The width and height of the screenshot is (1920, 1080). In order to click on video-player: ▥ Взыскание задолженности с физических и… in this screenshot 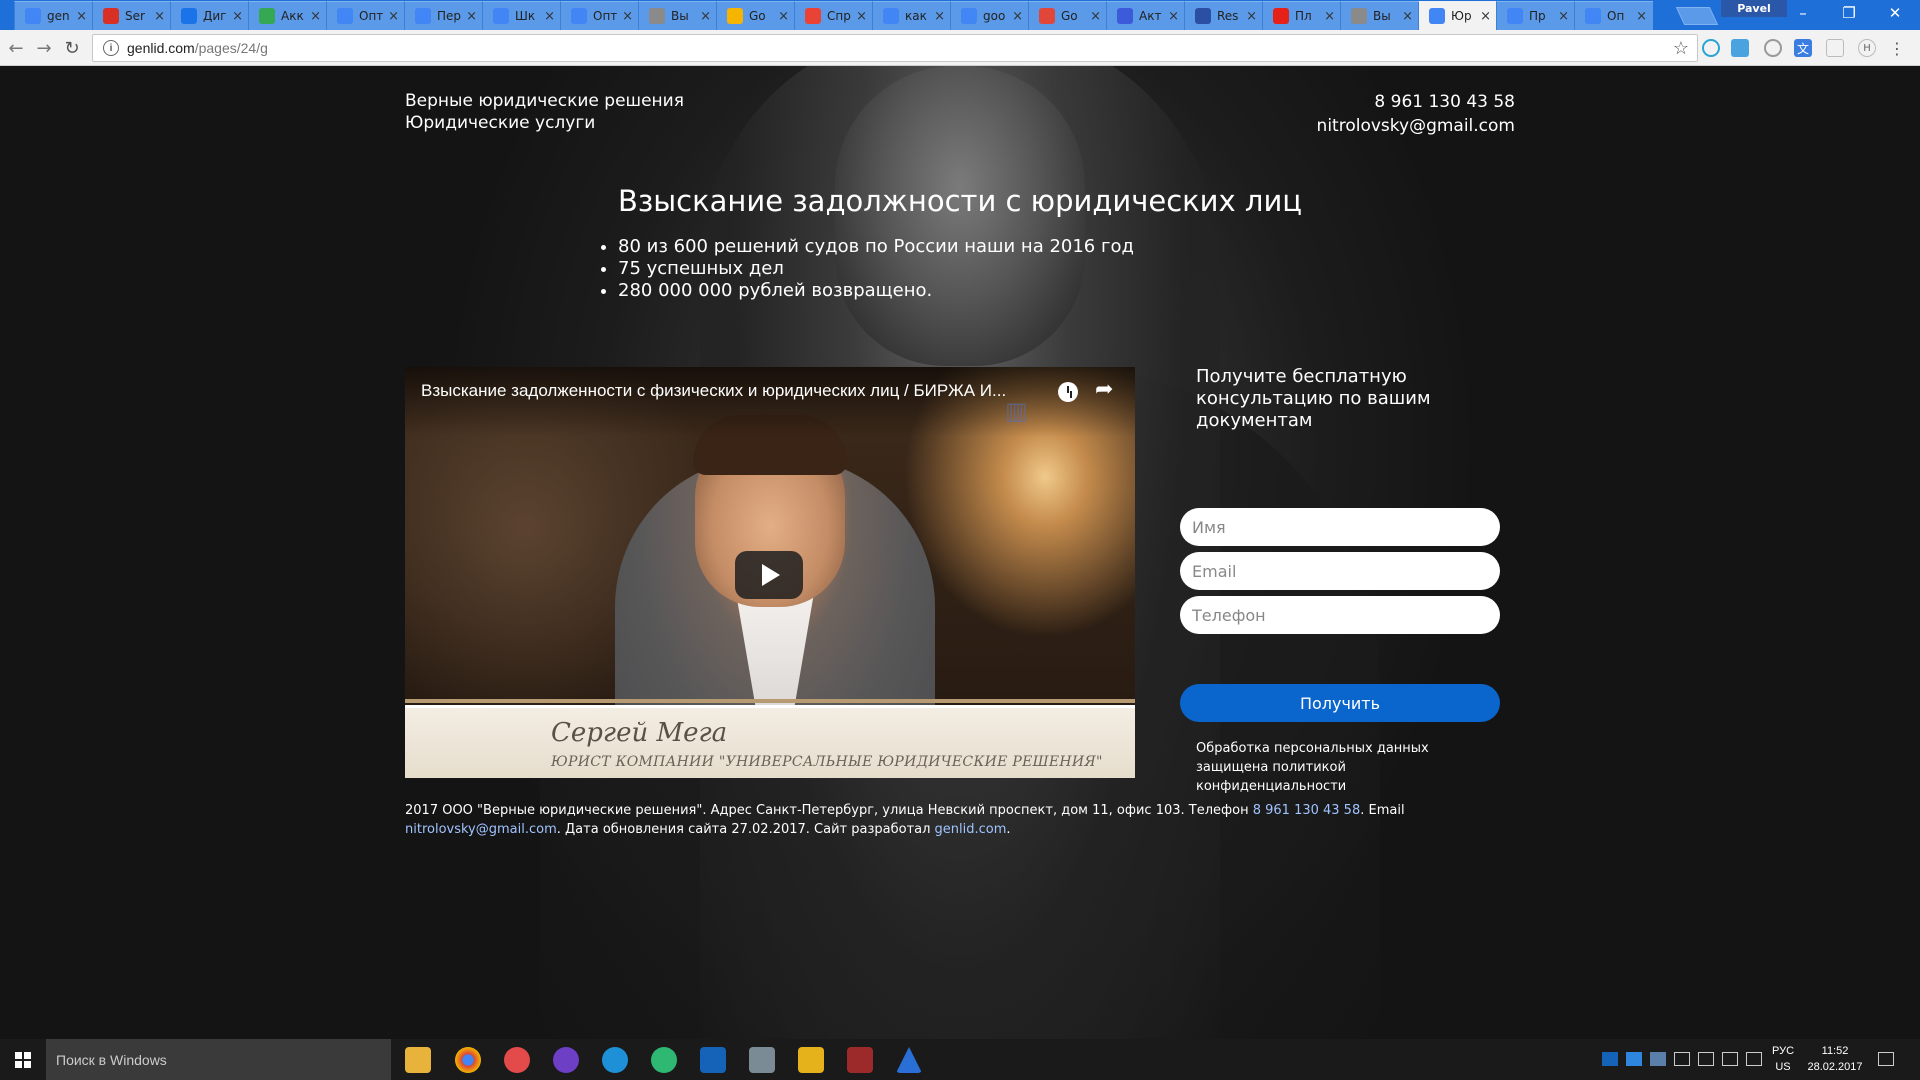, I will do `click(770, 572)`.